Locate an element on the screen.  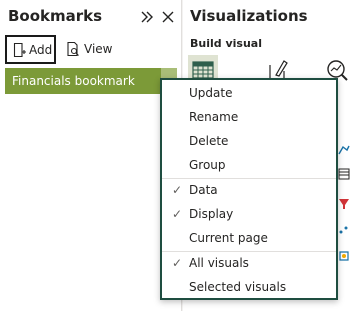
menu-item-rename: Rename is located at coordinates (249, 118).